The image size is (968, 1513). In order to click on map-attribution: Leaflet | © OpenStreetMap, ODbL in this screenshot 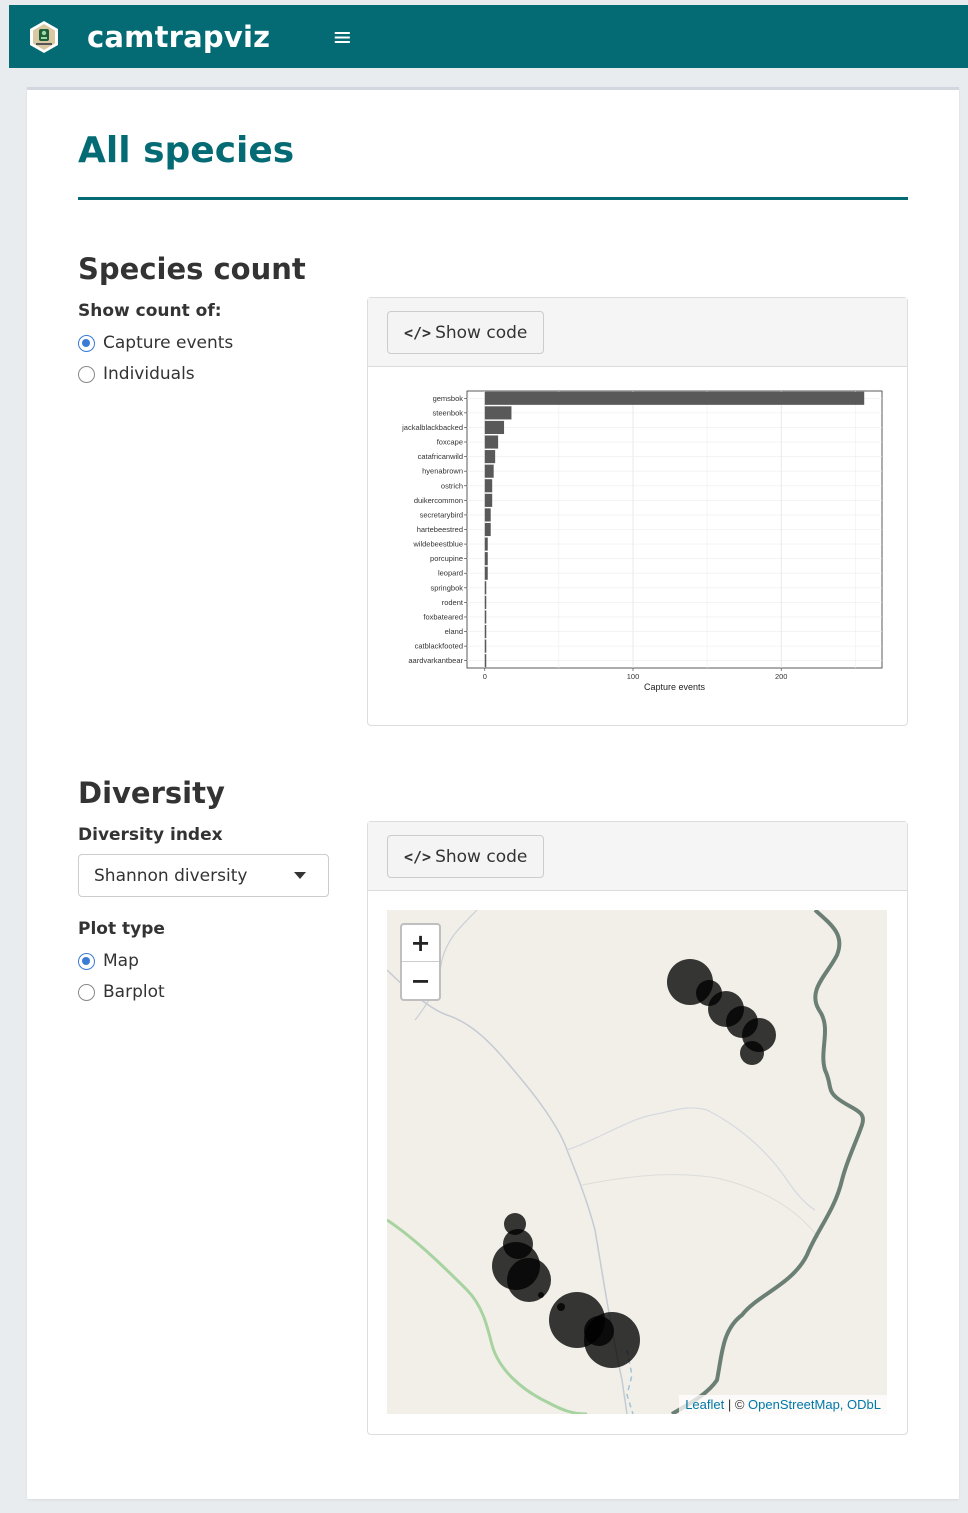, I will do `click(783, 1404)`.